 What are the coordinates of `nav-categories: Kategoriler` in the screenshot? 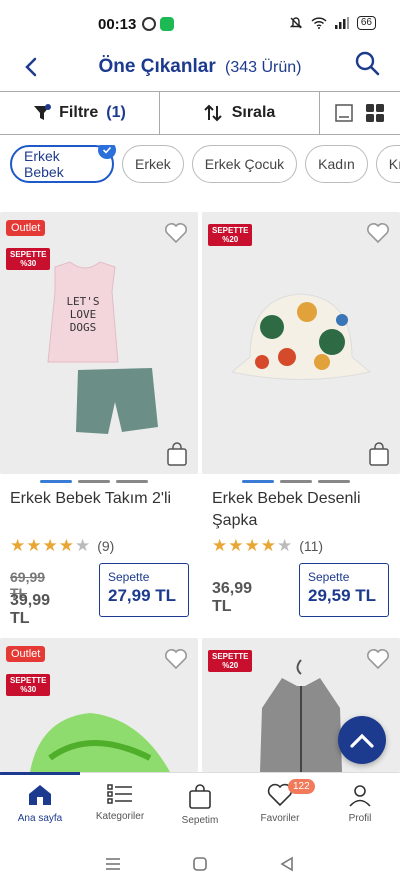 It's located at (120, 803).